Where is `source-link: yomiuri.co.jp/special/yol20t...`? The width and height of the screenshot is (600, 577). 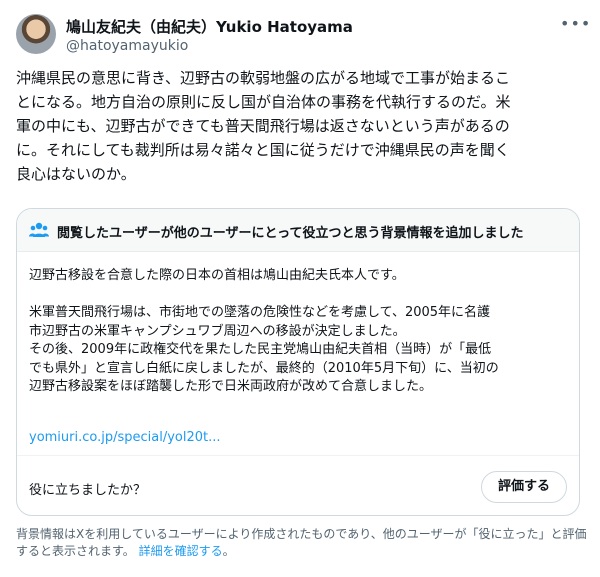 source-link: yomiuri.co.jp/special/yol20t... is located at coordinates (125, 437).